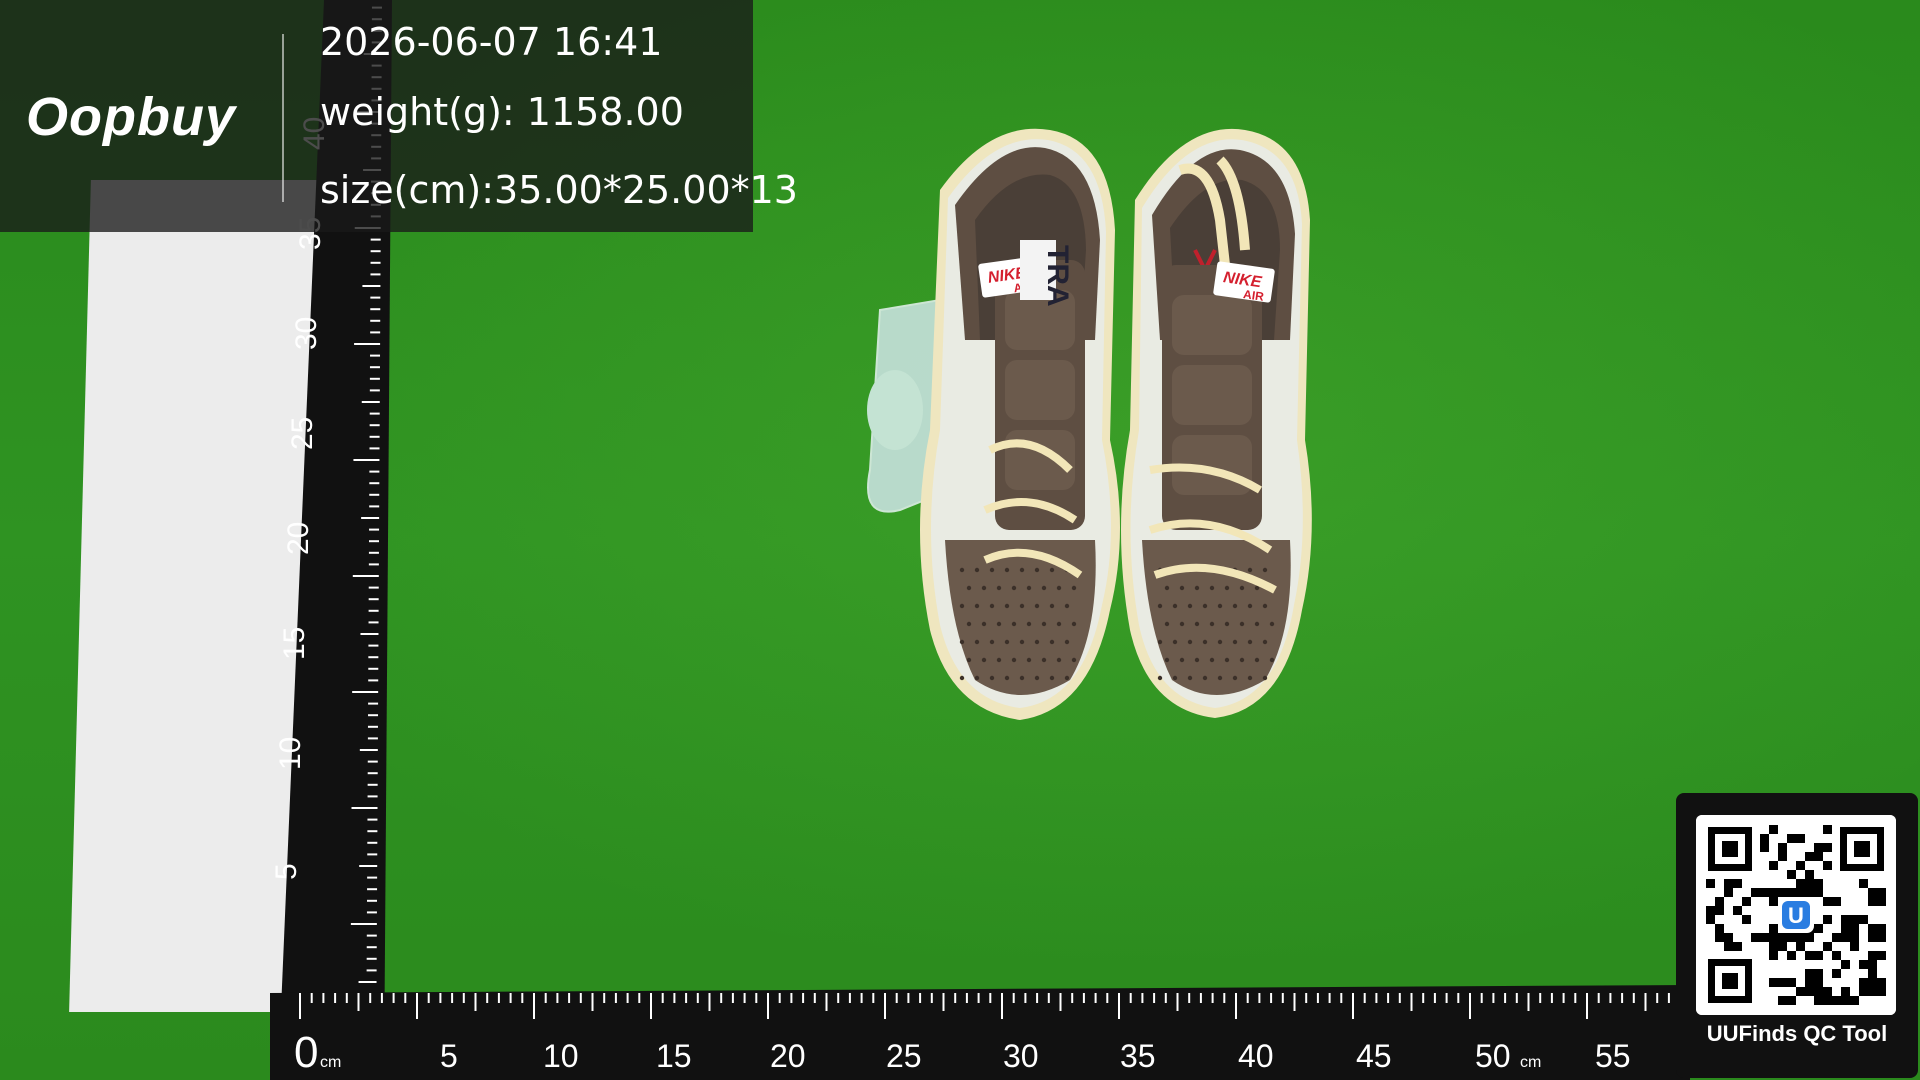  What do you see at coordinates (559, 190) in the screenshot?
I see `size-readout: size(cm):35.00*25.00*13` at bounding box center [559, 190].